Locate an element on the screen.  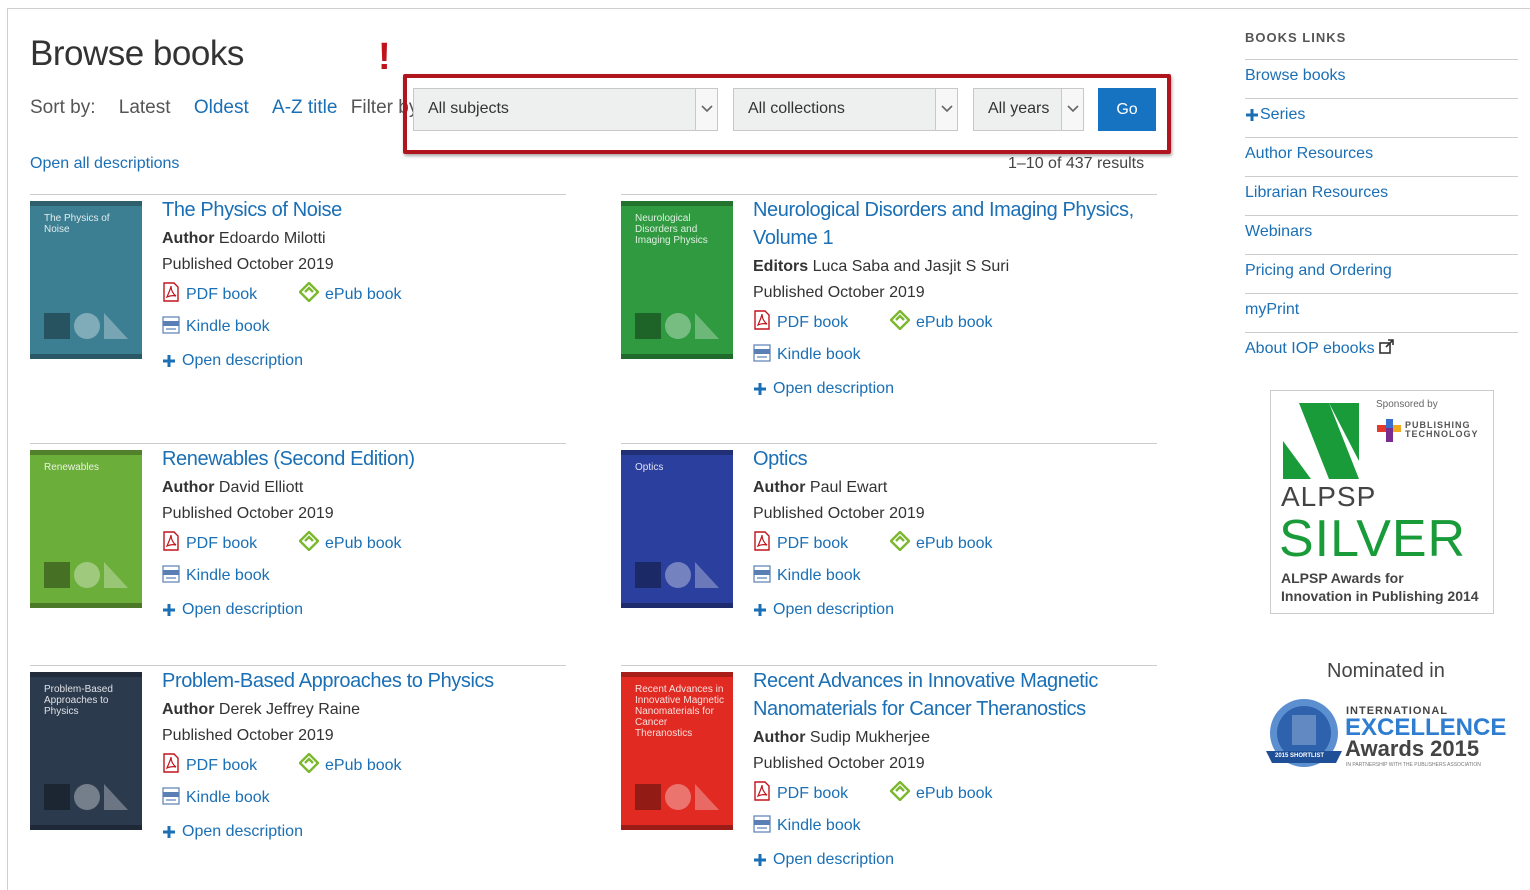
sidebar-link-about-iop-ebooks: About IOP ebooks is located at coordinates (1319, 348).